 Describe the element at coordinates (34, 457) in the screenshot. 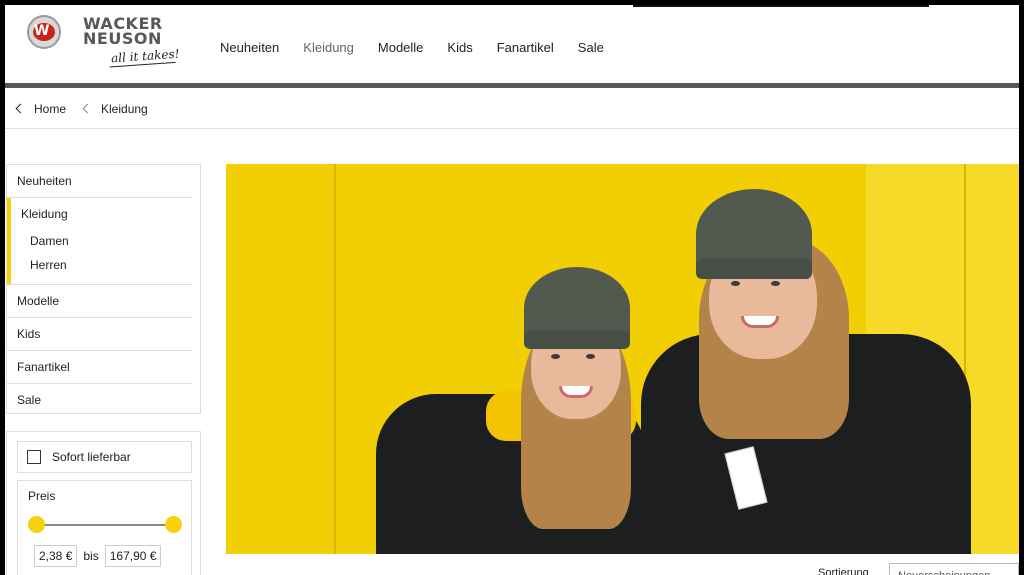

I see `instock-checkbox` at that location.